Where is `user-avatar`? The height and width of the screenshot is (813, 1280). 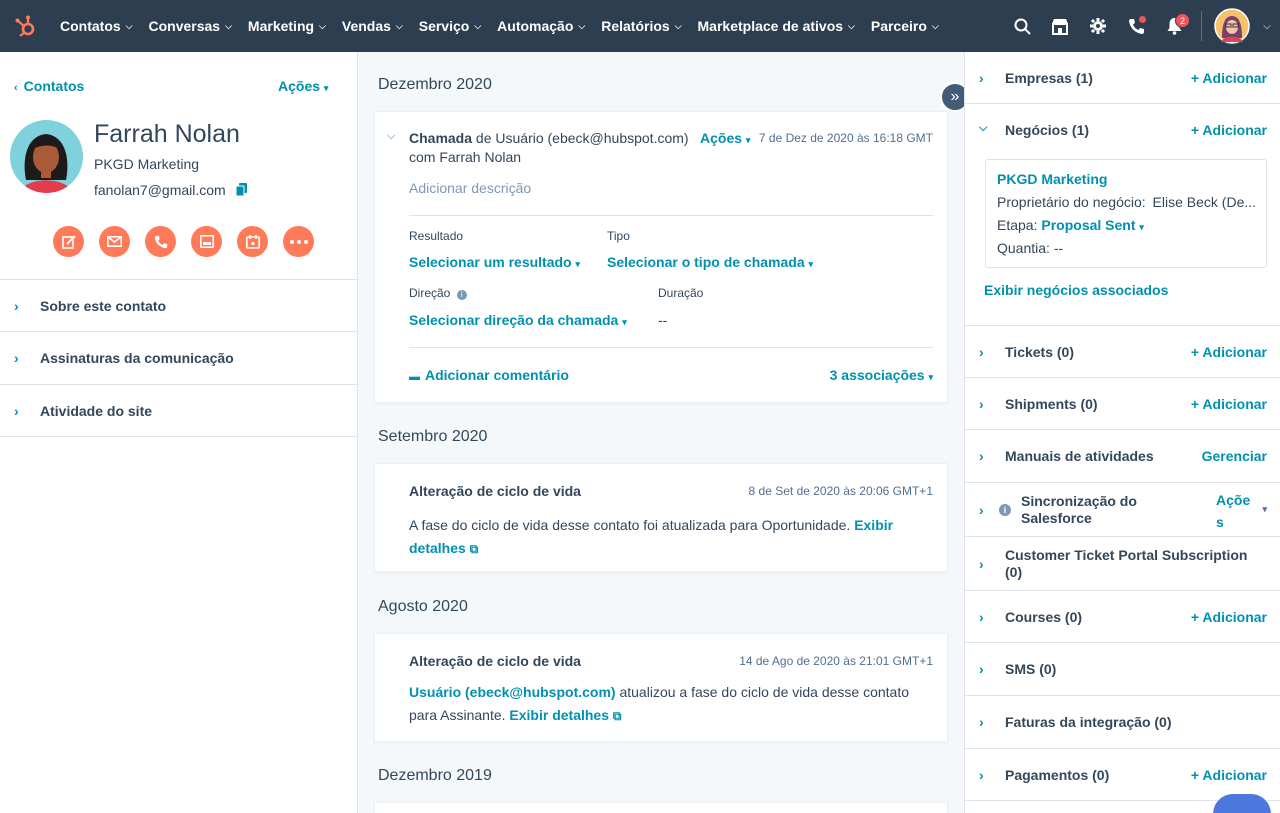
user-avatar is located at coordinates (1232, 26).